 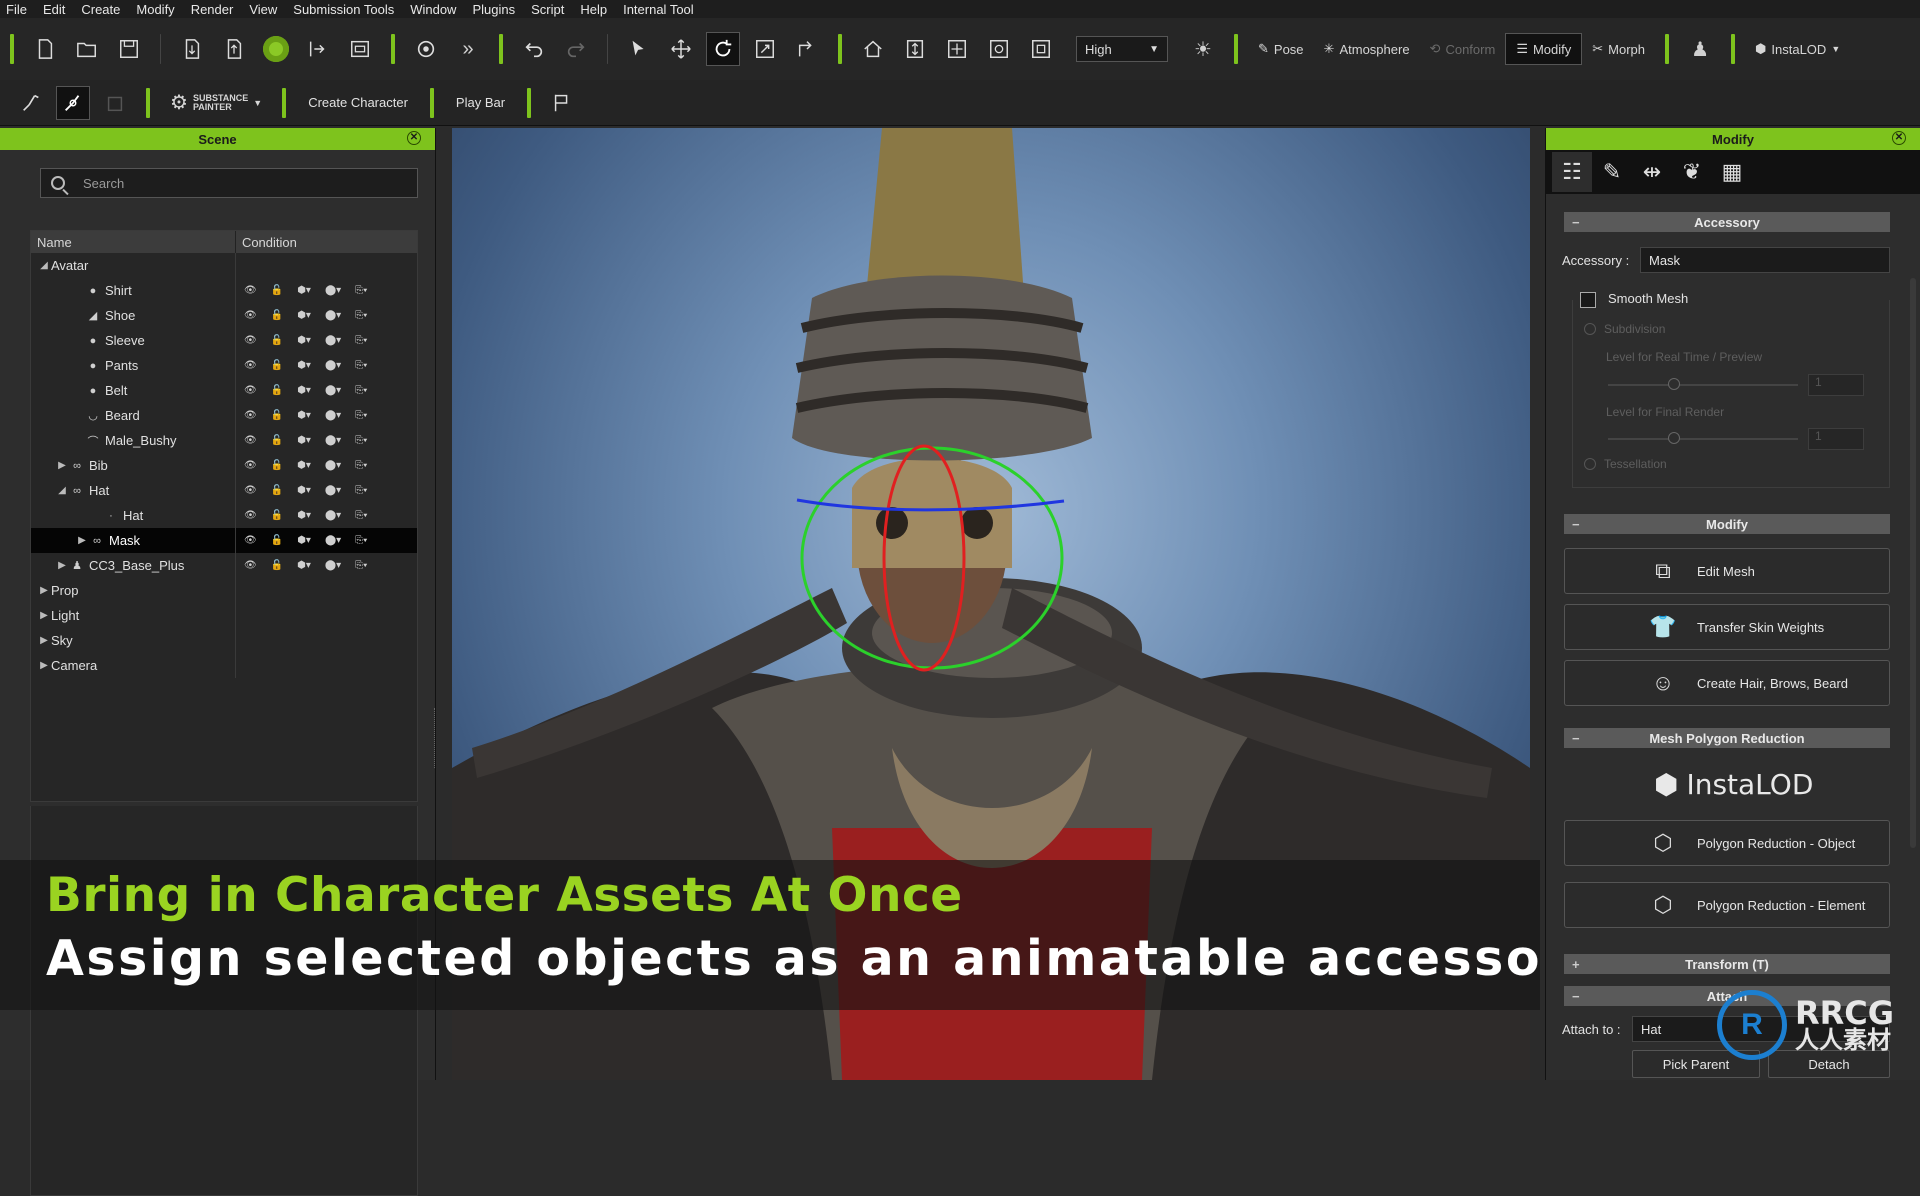 I want to click on modify-button: ☰ Modify, so click(x=1544, y=49).